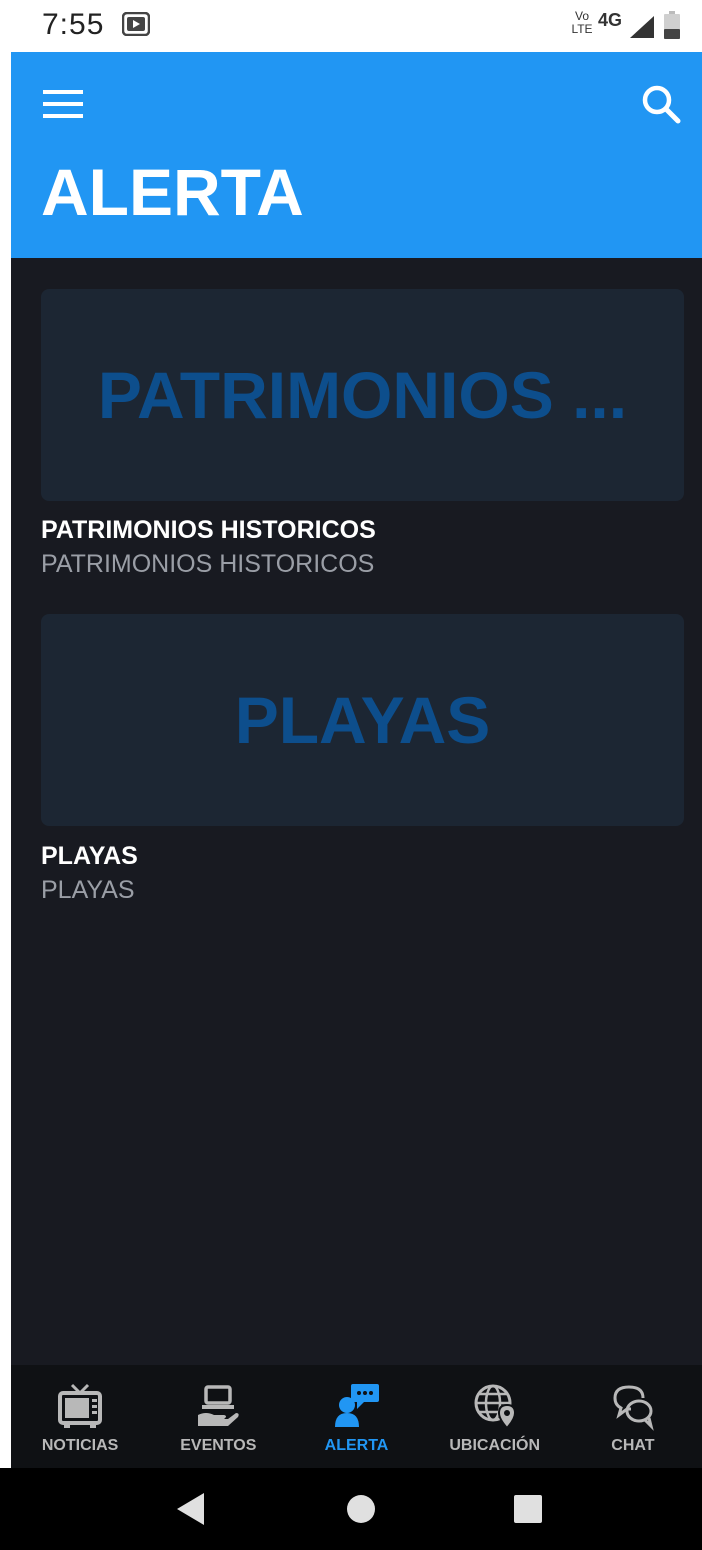 The width and height of the screenshot is (702, 1550). I want to click on nav-item-noticias: NOTICIAS, so click(80, 1416).